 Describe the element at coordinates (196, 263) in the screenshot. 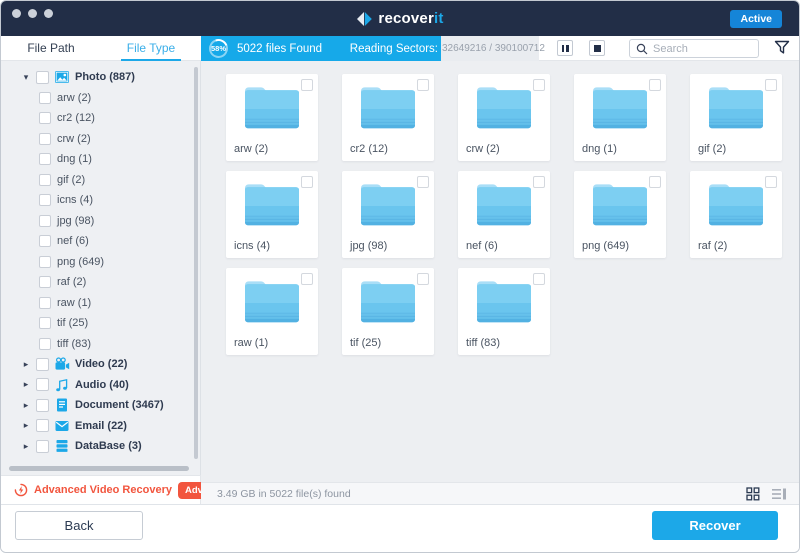

I see `sidebar-vertical-scrollbar` at that location.